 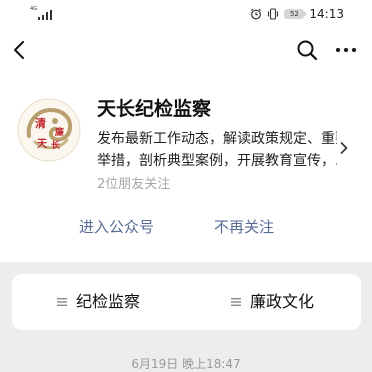 I want to click on clock-time: 14:13, so click(x=326, y=14).